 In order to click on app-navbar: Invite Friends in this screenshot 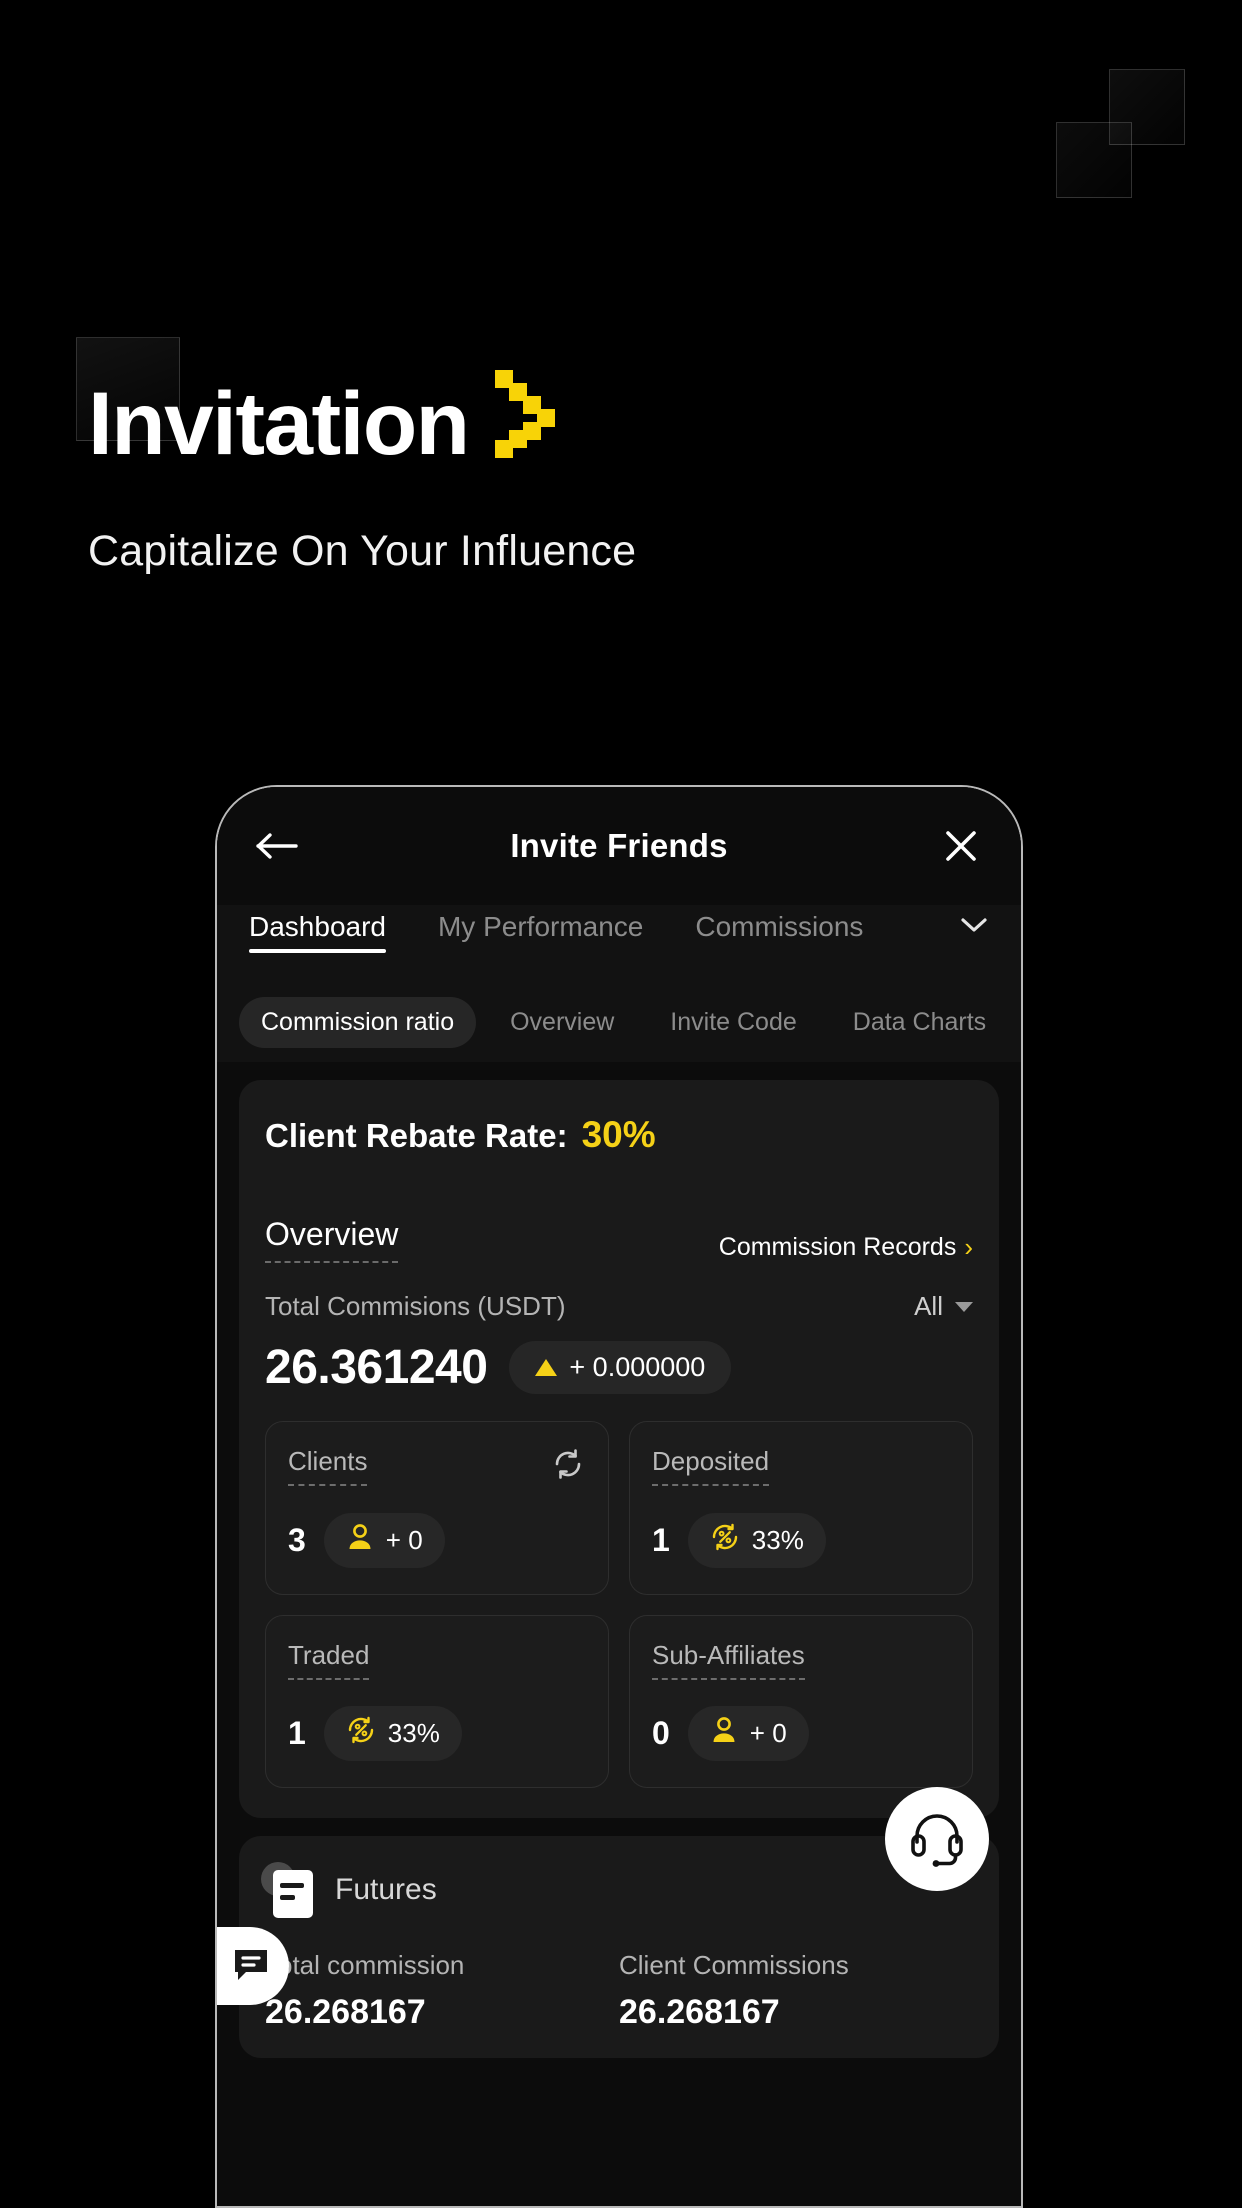, I will do `click(619, 846)`.